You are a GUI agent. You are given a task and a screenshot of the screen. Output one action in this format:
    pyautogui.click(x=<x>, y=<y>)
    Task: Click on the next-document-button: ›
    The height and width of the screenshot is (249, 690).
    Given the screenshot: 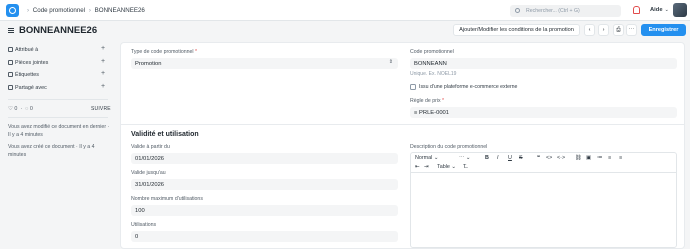 What is the action you would take?
    pyautogui.click(x=603, y=30)
    